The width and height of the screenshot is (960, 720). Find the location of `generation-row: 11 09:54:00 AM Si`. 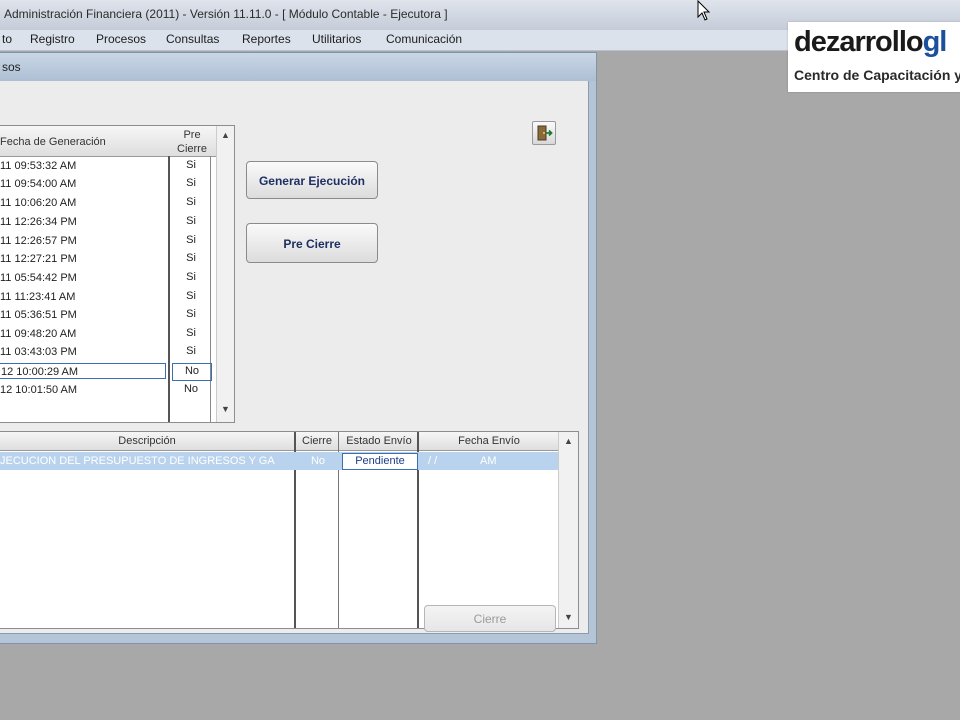

generation-row: 11 09:54:00 AM Si is located at coordinates (108, 185).